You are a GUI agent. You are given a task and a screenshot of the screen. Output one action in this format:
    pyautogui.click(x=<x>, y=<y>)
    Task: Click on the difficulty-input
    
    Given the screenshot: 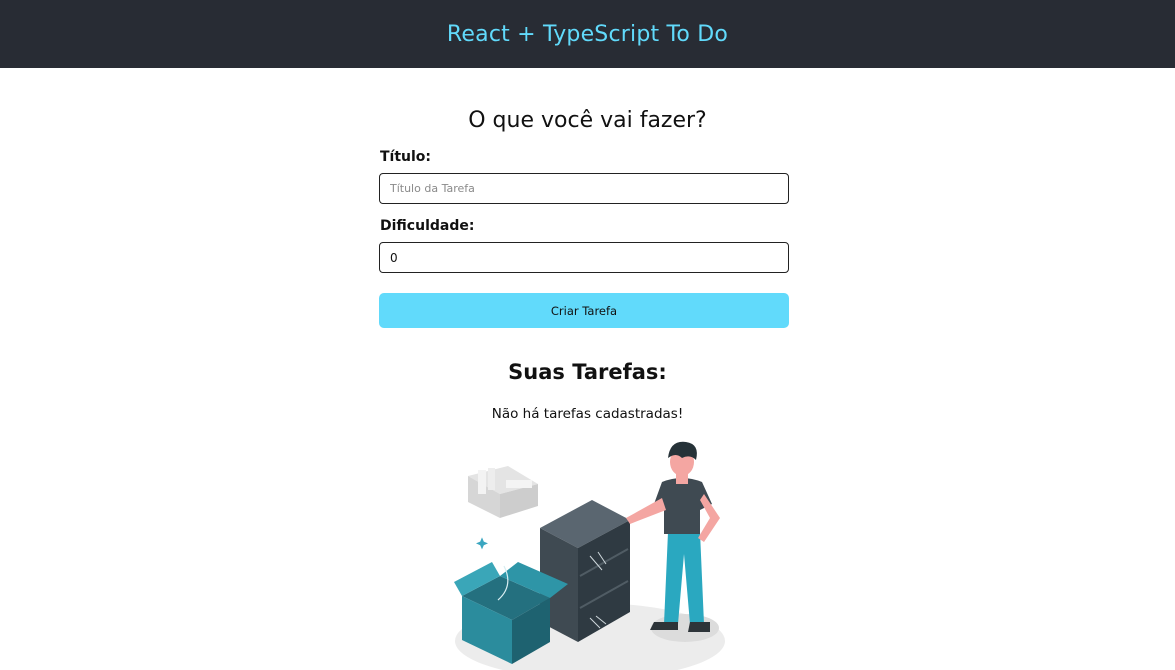 What is the action you would take?
    pyautogui.click(x=584, y=257)
    